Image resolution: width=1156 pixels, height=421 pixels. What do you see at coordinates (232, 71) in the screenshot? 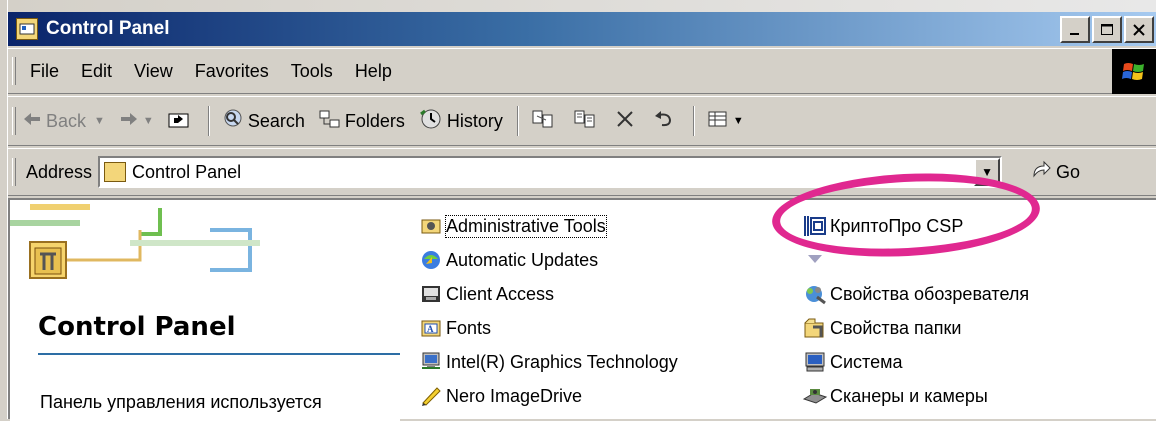
I see `menu-favorites: Favorites` at bounding box center [232, 71].